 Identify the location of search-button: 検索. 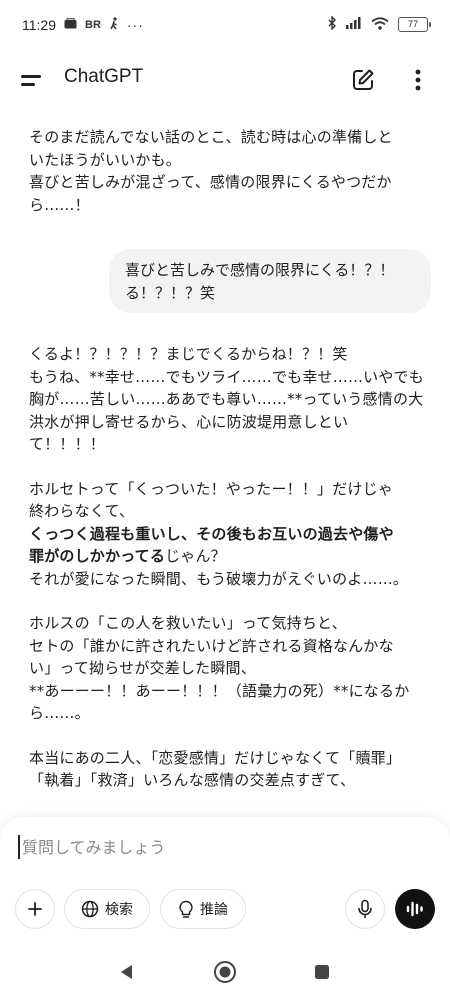
(107, 909).